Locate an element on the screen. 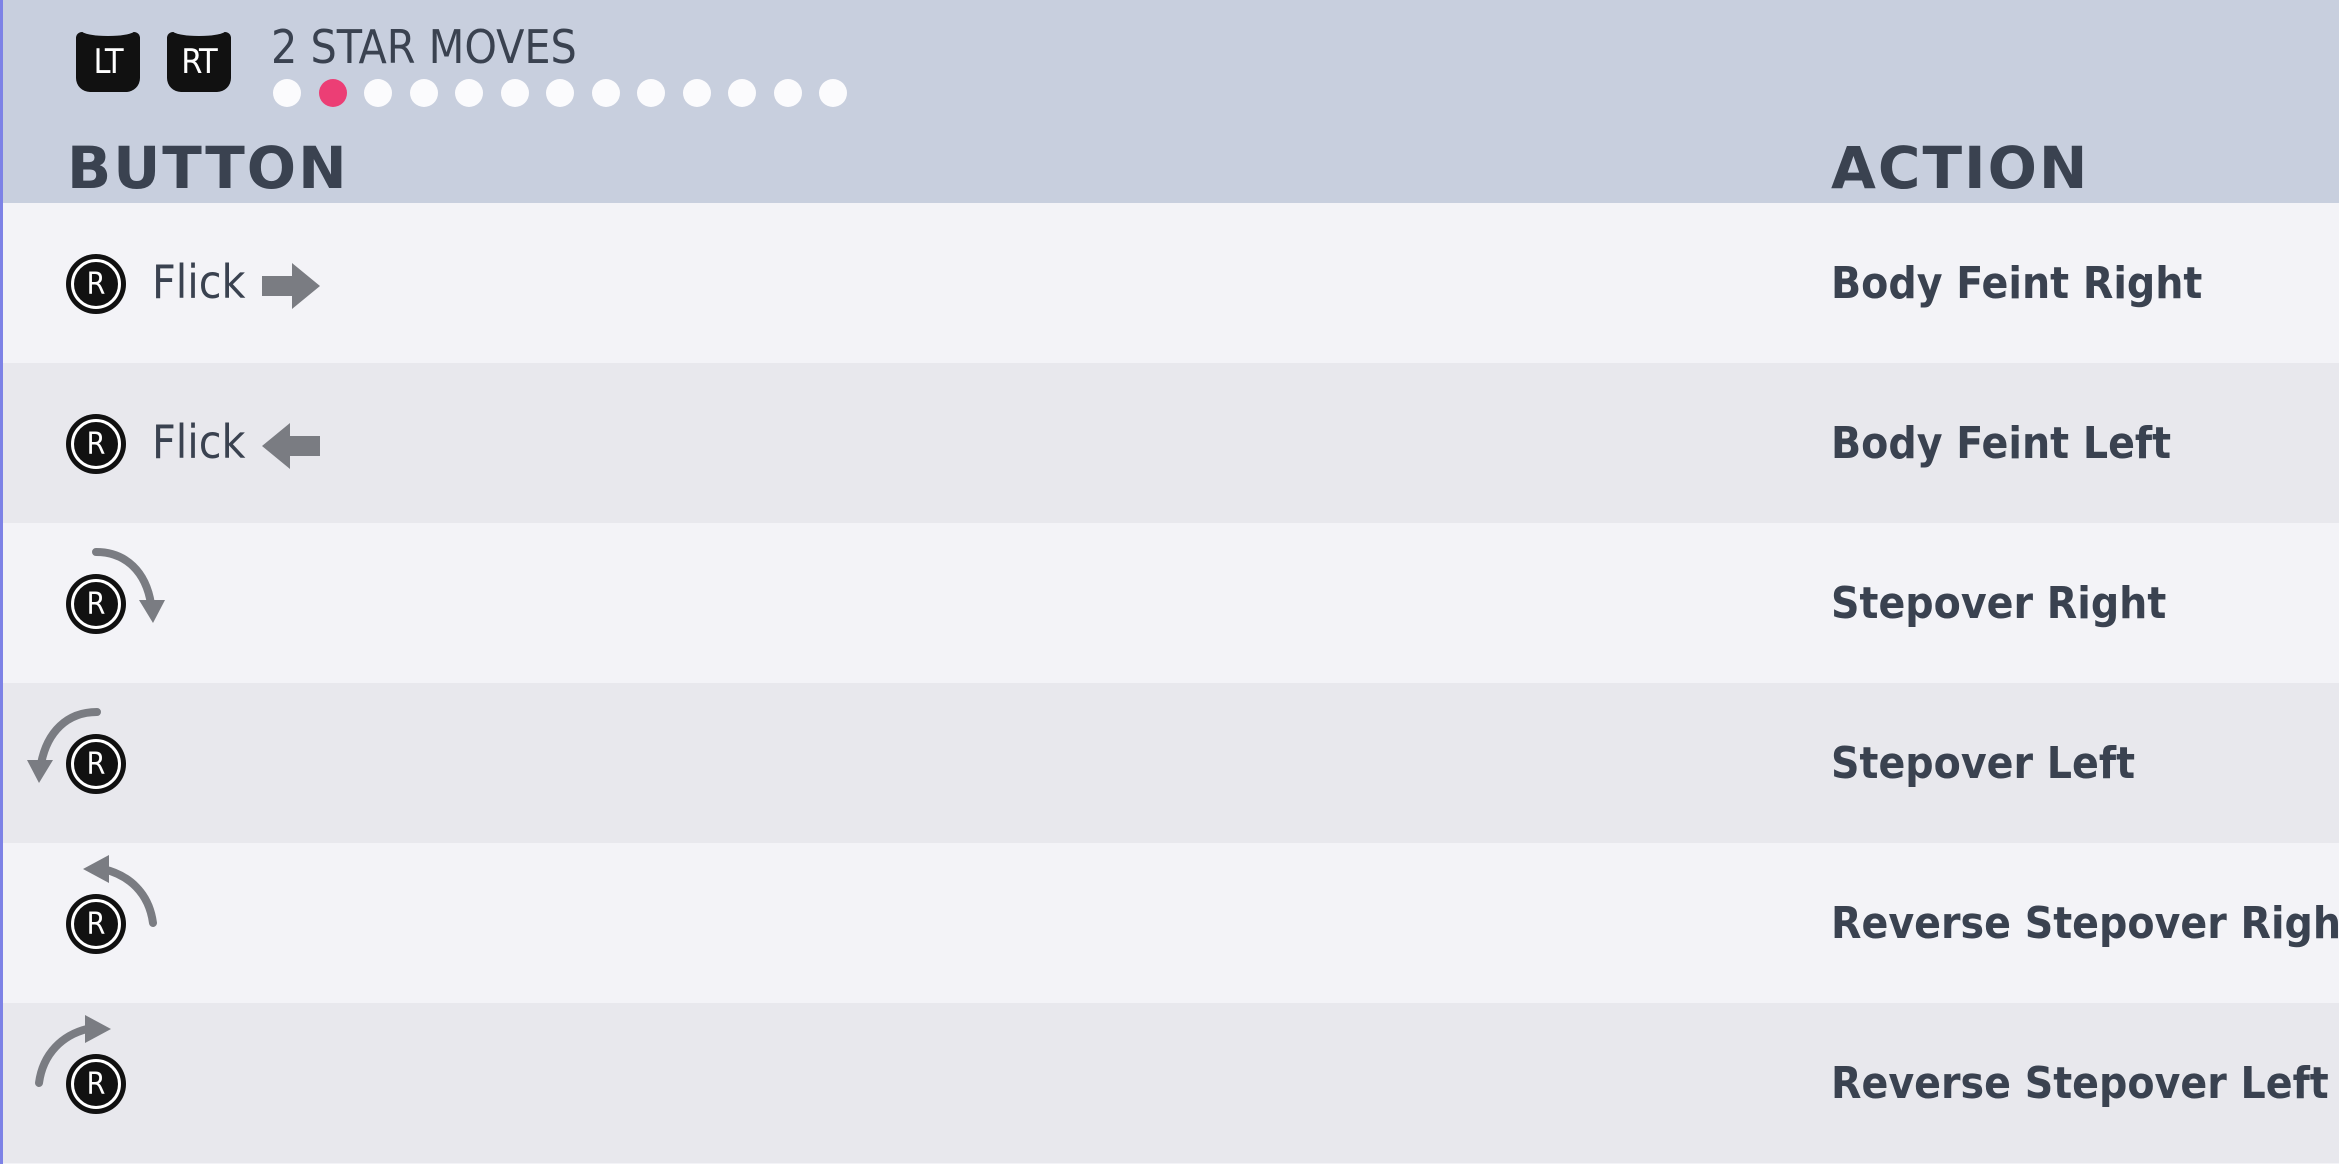 This screenshot has height=1164, width=2339. lt-label: LT is located at coordinates (108, 62).